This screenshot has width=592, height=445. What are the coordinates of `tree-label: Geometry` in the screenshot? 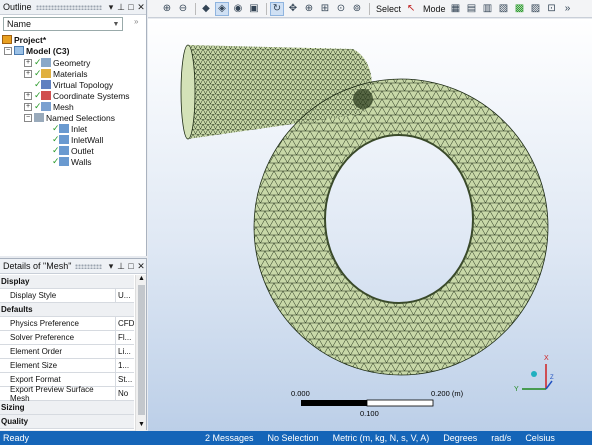 It's located at (72, 62).